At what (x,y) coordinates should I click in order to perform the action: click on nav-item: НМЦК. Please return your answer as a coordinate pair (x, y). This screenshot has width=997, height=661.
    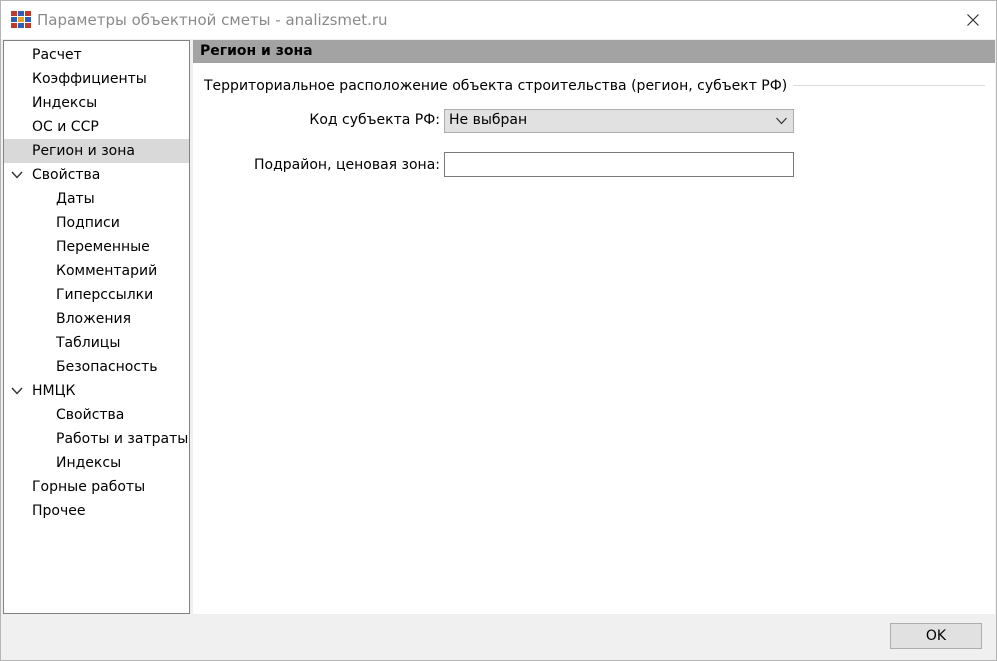
    Looking at the image, I should click on (96, 391).